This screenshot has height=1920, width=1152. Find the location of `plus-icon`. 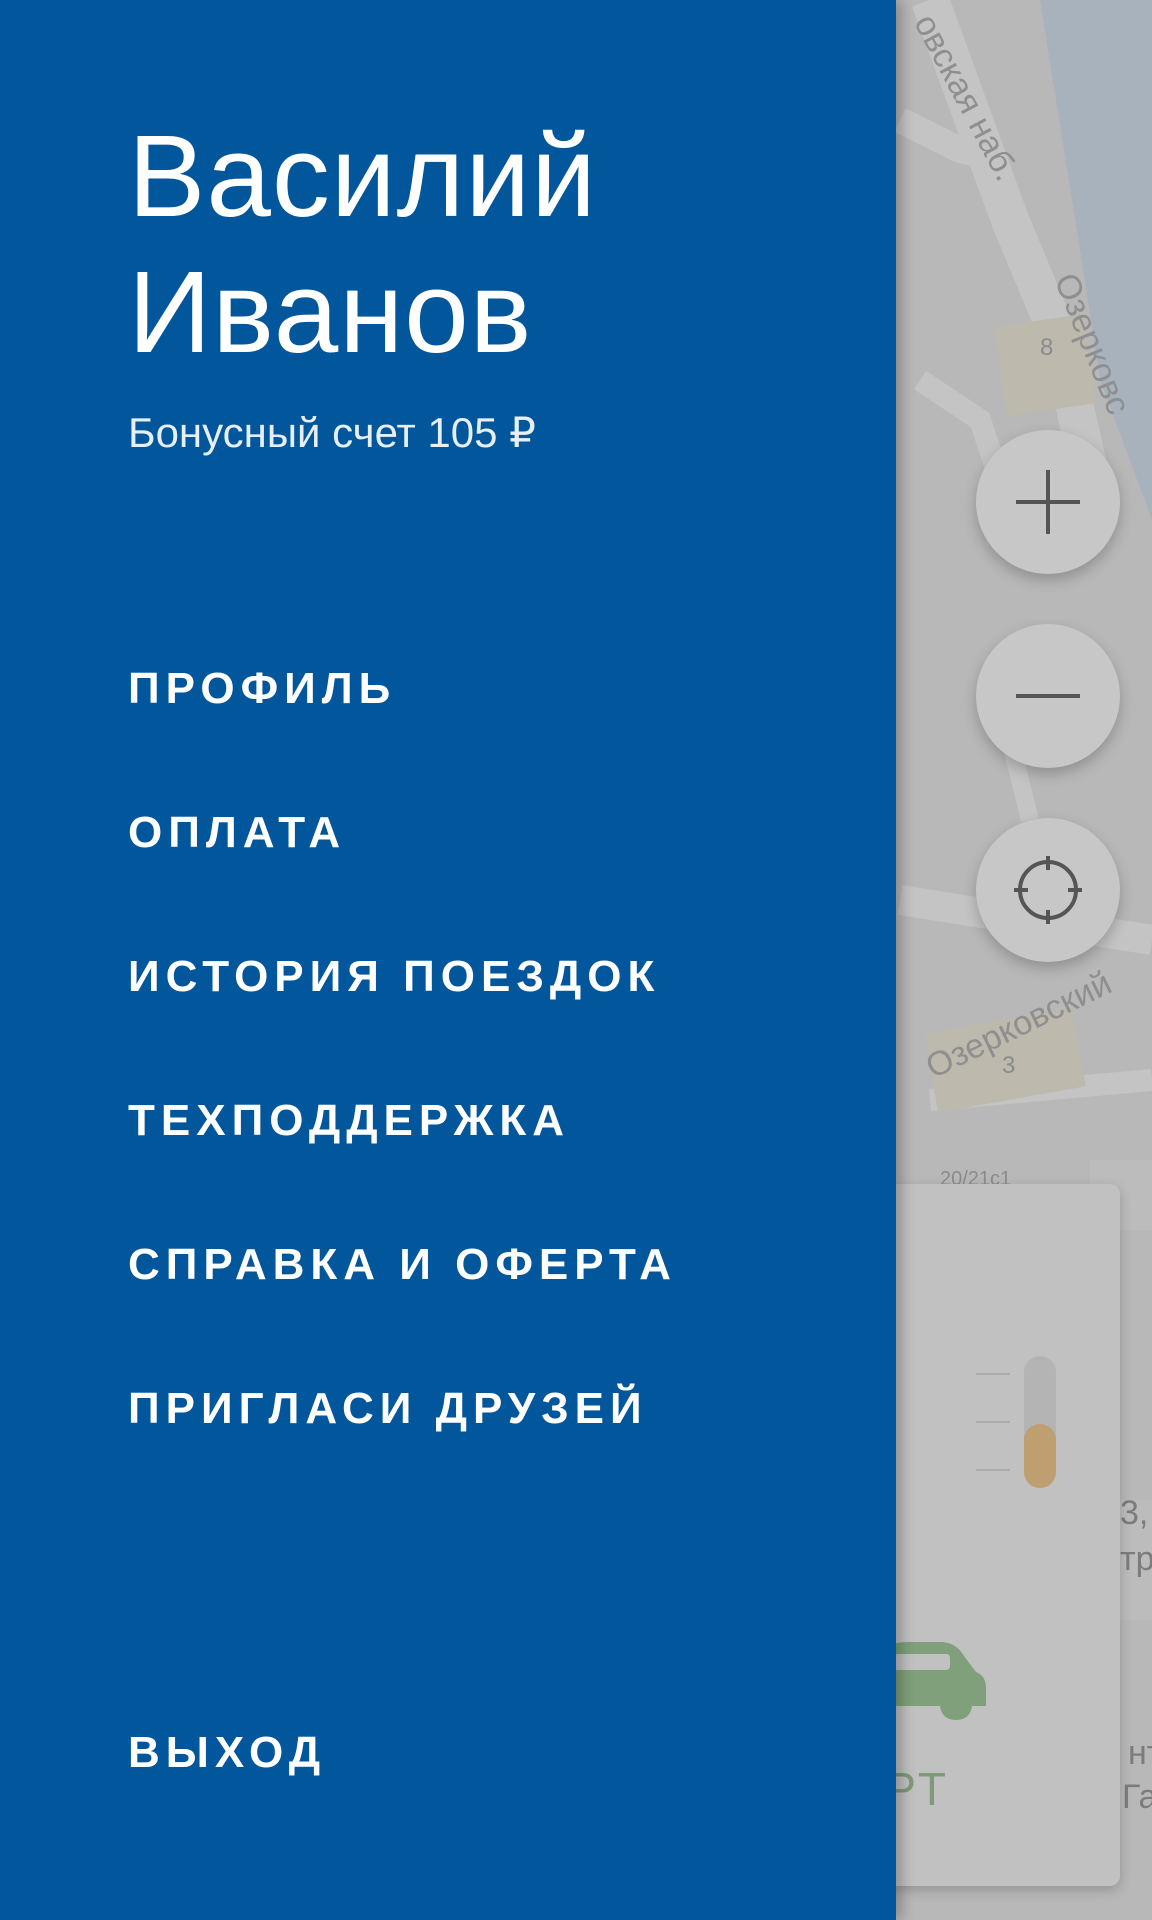

plus-icon is located at coordinates (1048, 502).